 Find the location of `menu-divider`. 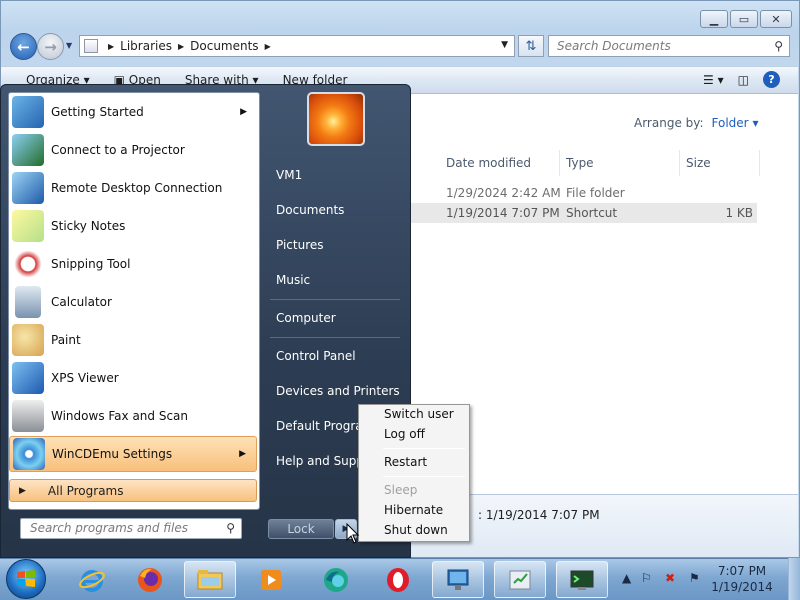

menu-divider is located at coordinates (424, 448).